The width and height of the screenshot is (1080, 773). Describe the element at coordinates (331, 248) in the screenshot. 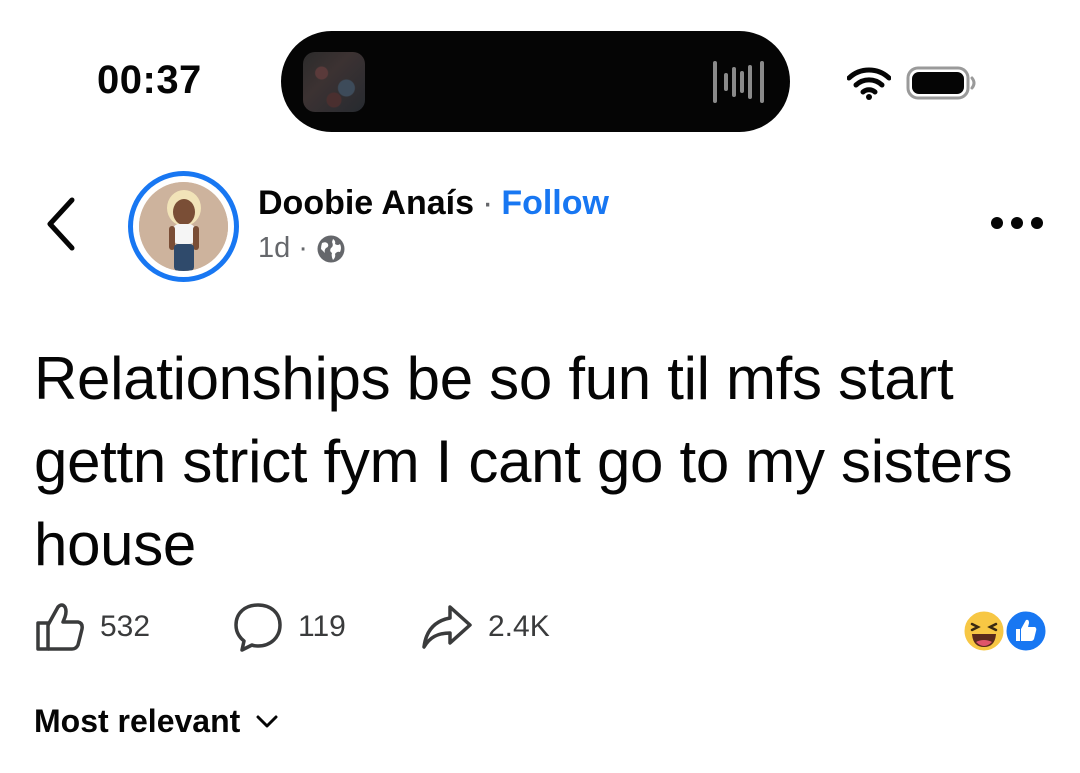

I see `globe-icon` at that location.